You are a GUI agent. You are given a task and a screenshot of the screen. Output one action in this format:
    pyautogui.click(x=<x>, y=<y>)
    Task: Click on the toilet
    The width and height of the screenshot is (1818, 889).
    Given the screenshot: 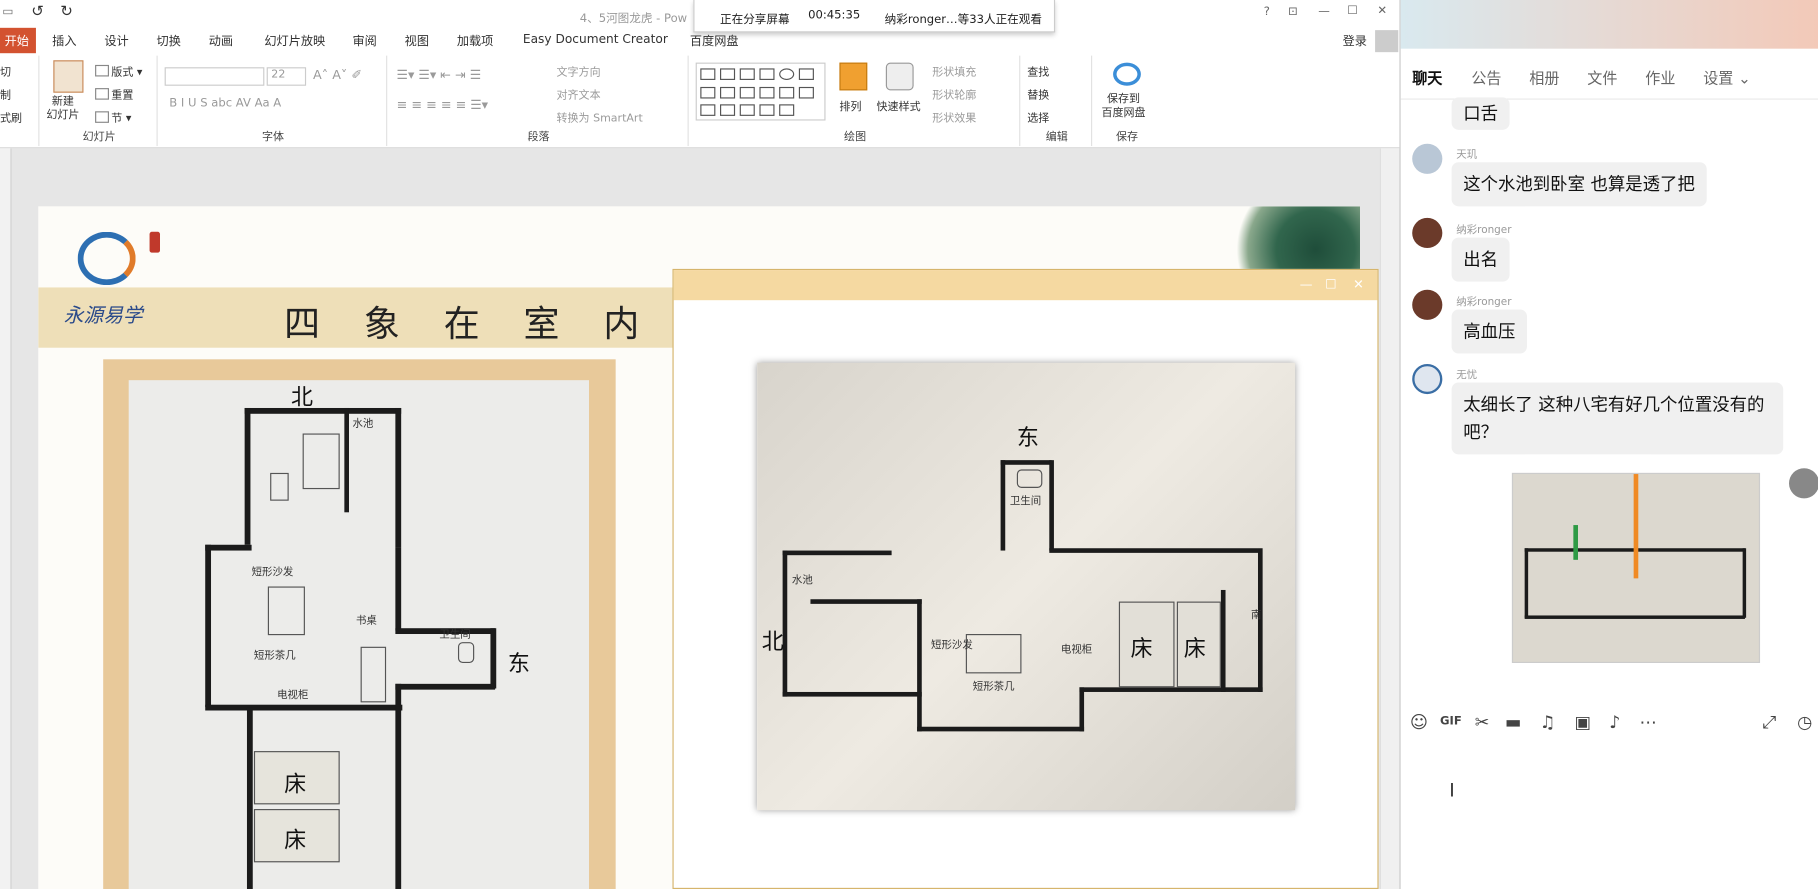 What is the action you would take?
    pyautogui.click(x=1029, y=478)
    